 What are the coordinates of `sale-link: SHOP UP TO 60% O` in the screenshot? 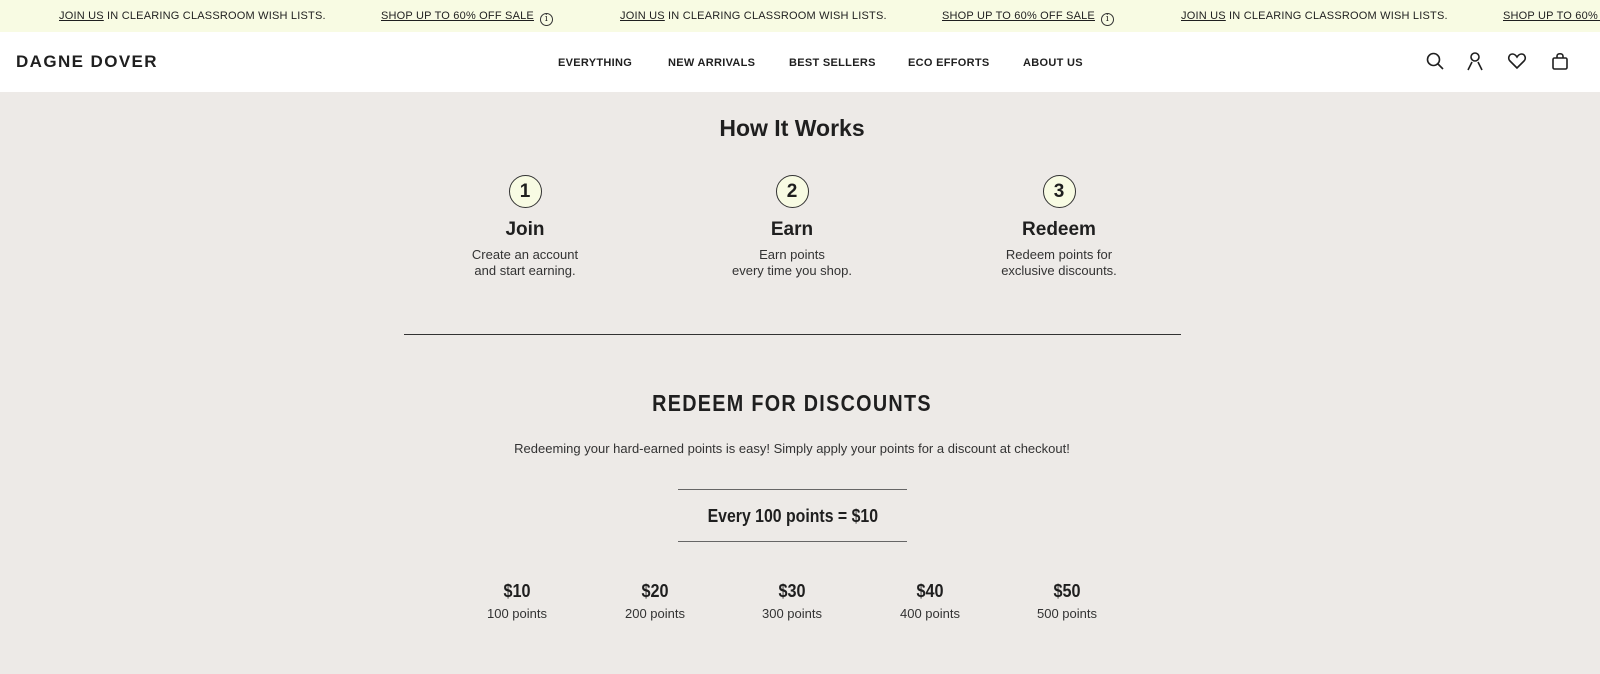 It's located at (1551, 16).